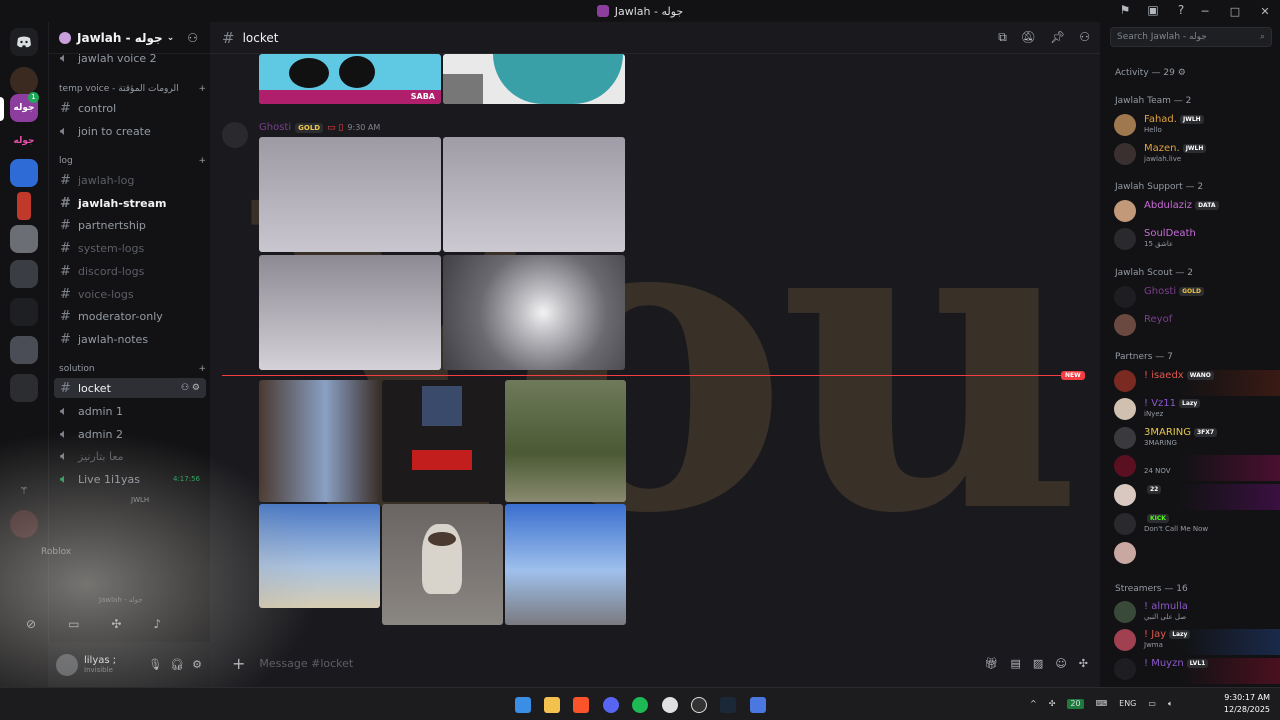 The height and width of the screenshot is (720, 1280). Describe the element at coordinates (1153, 10) in the screenshot. I see `screen-icon: ▣` at that location.